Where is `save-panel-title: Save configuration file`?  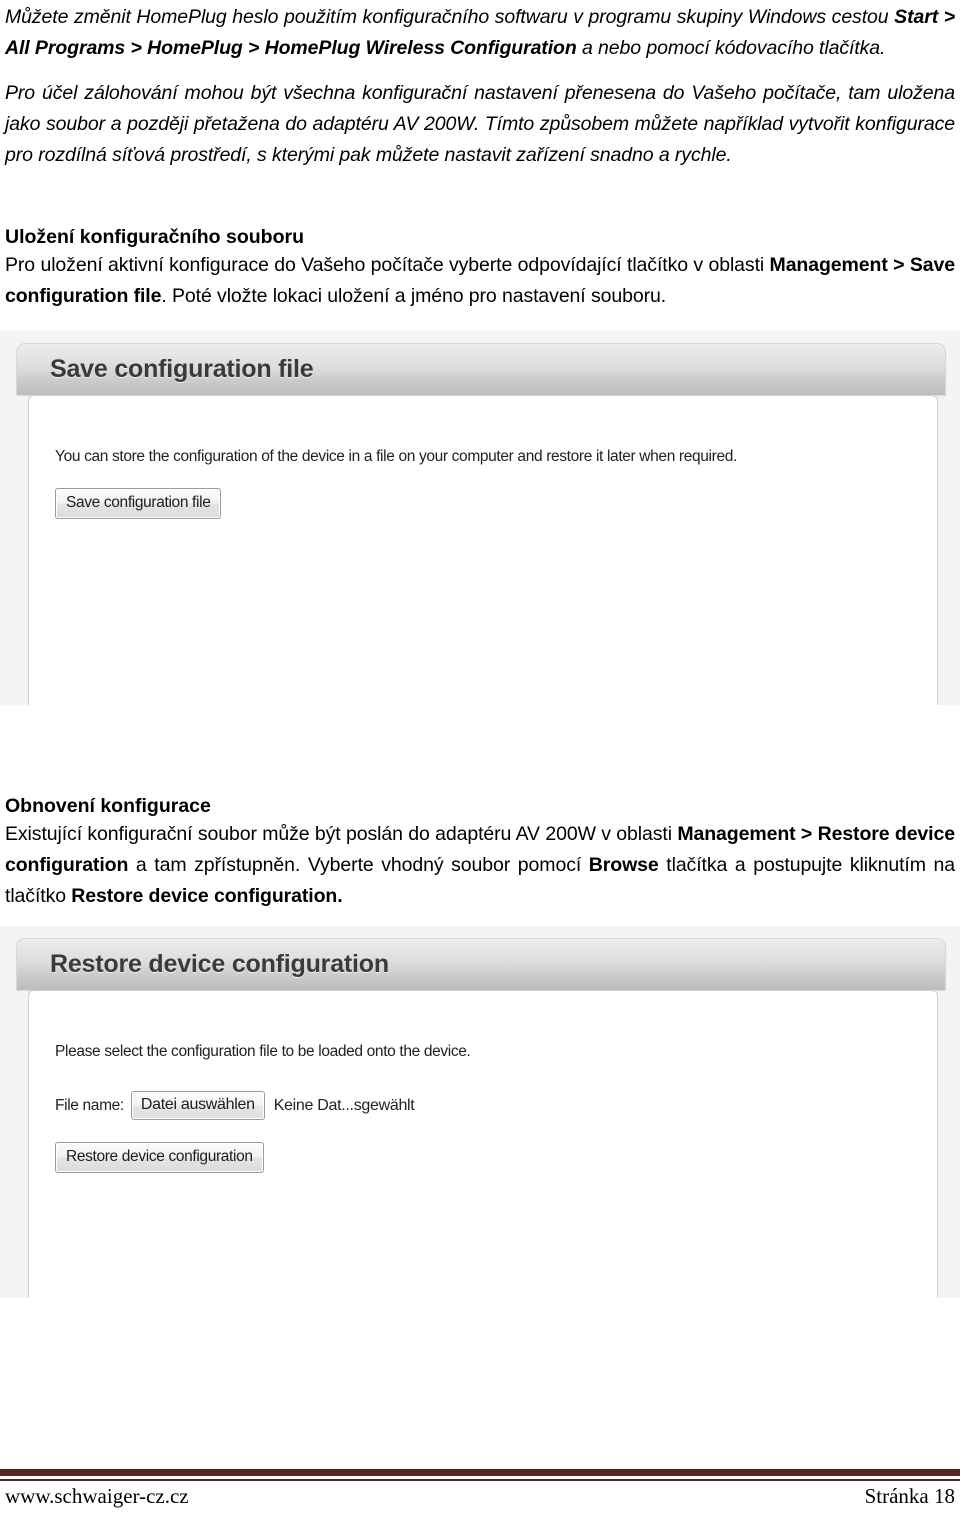 save-panel-title: Save configuration file is located at coordinates (182, 369).